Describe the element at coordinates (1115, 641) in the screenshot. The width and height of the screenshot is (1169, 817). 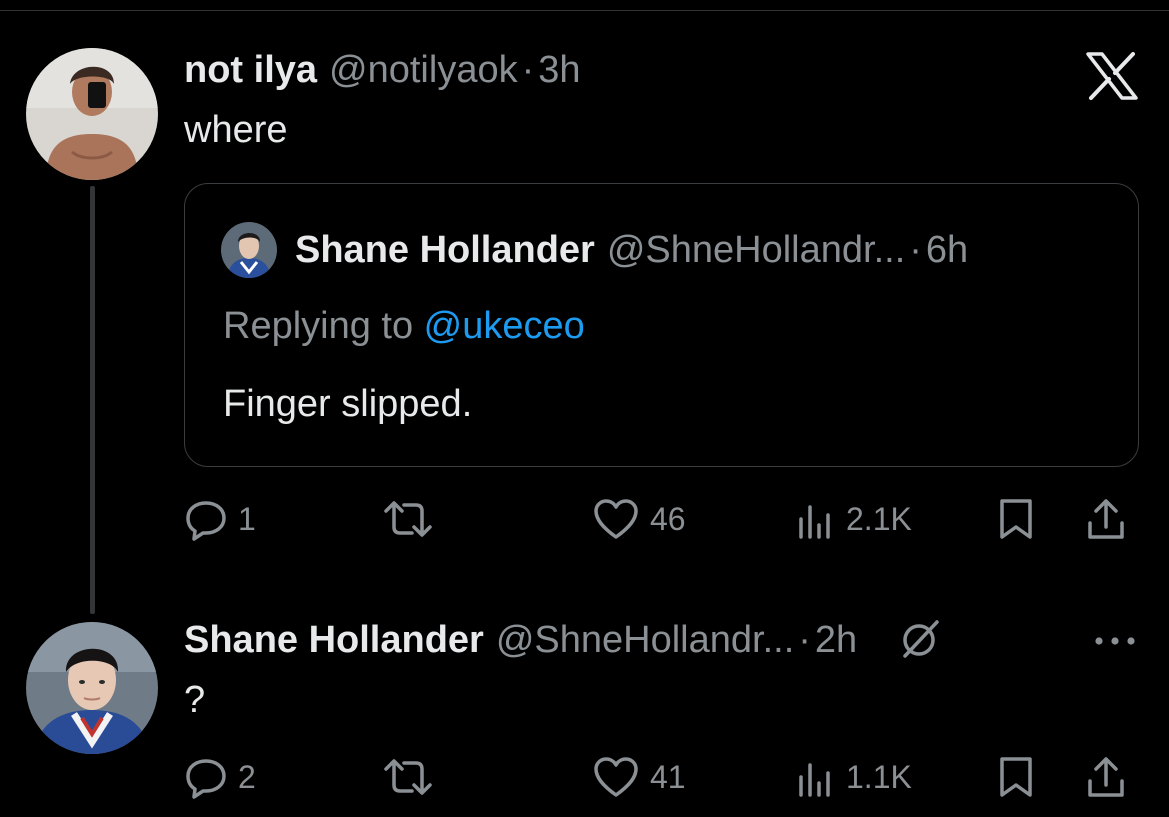
I see `more-icon` at that location.